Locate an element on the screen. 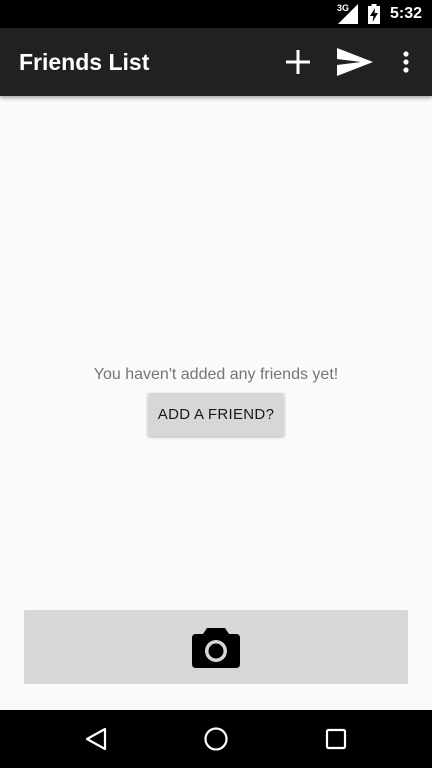 The width and height of the screenshot is (432, 768). overflow-menu-icon is located at coordinates (406, 62).